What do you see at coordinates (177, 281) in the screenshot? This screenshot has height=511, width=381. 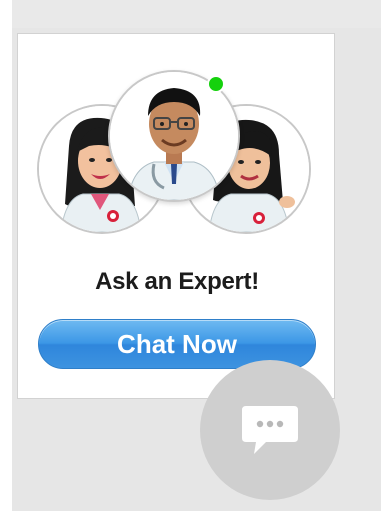 I see `ask-expert-heading: Ask an Expert!` at bounding box center [177, 281].